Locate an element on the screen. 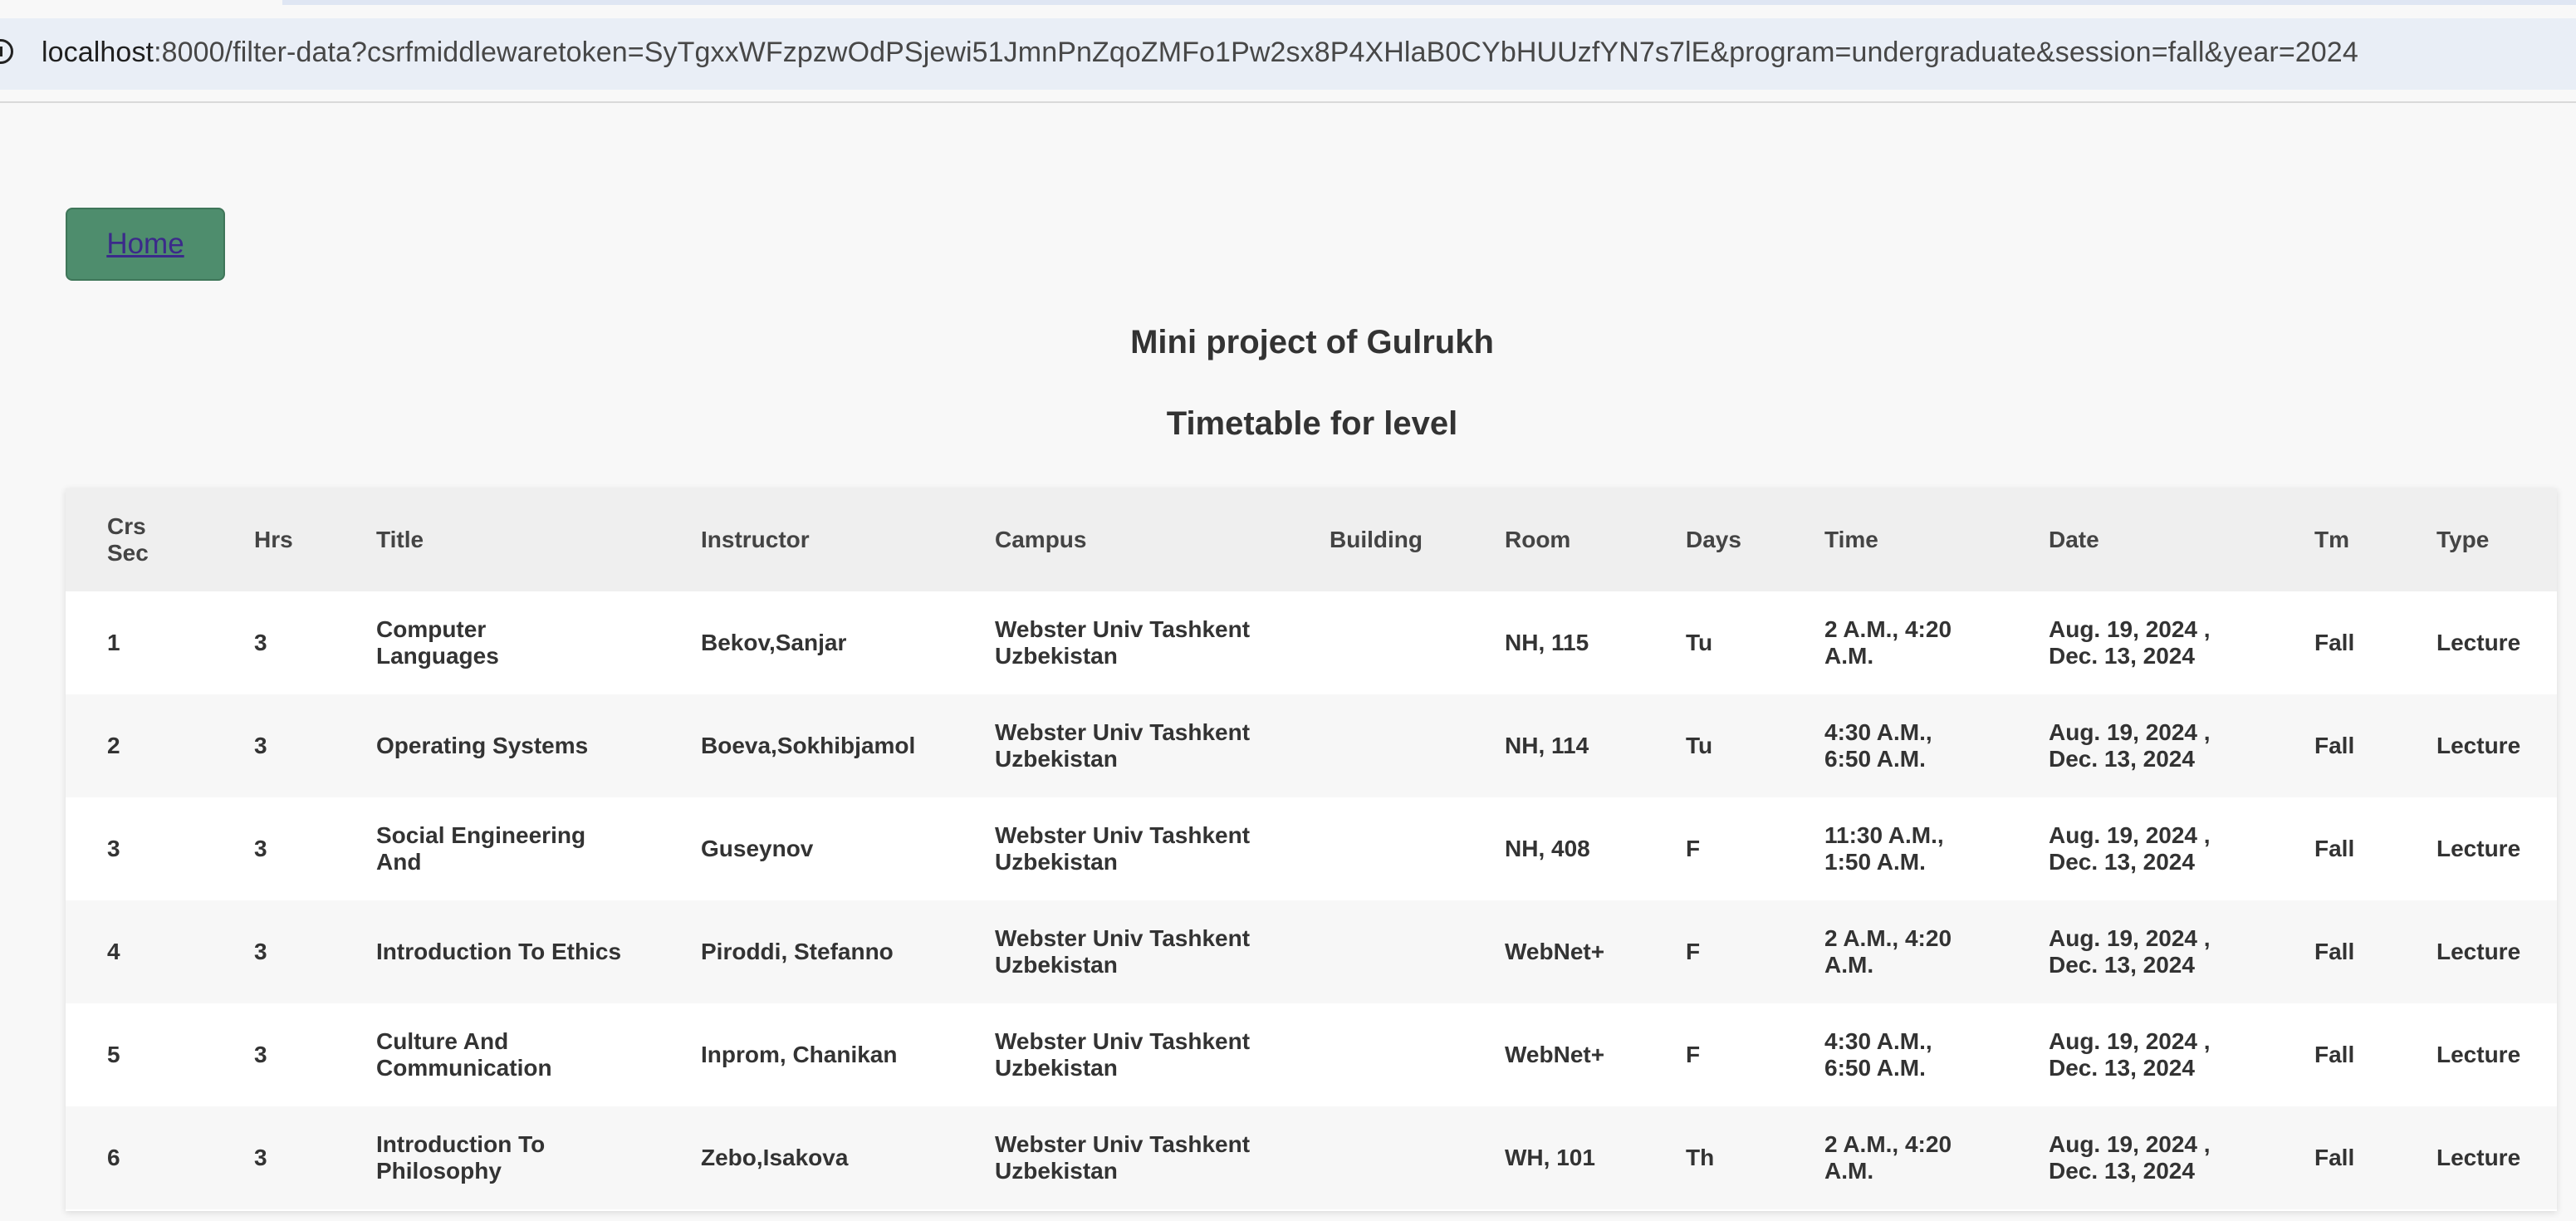 The height and width of the screenshot is (1221, 2576). cell-time: 11:30 A.M., 1:50 A.M. is located at coordinates (1884, 849).